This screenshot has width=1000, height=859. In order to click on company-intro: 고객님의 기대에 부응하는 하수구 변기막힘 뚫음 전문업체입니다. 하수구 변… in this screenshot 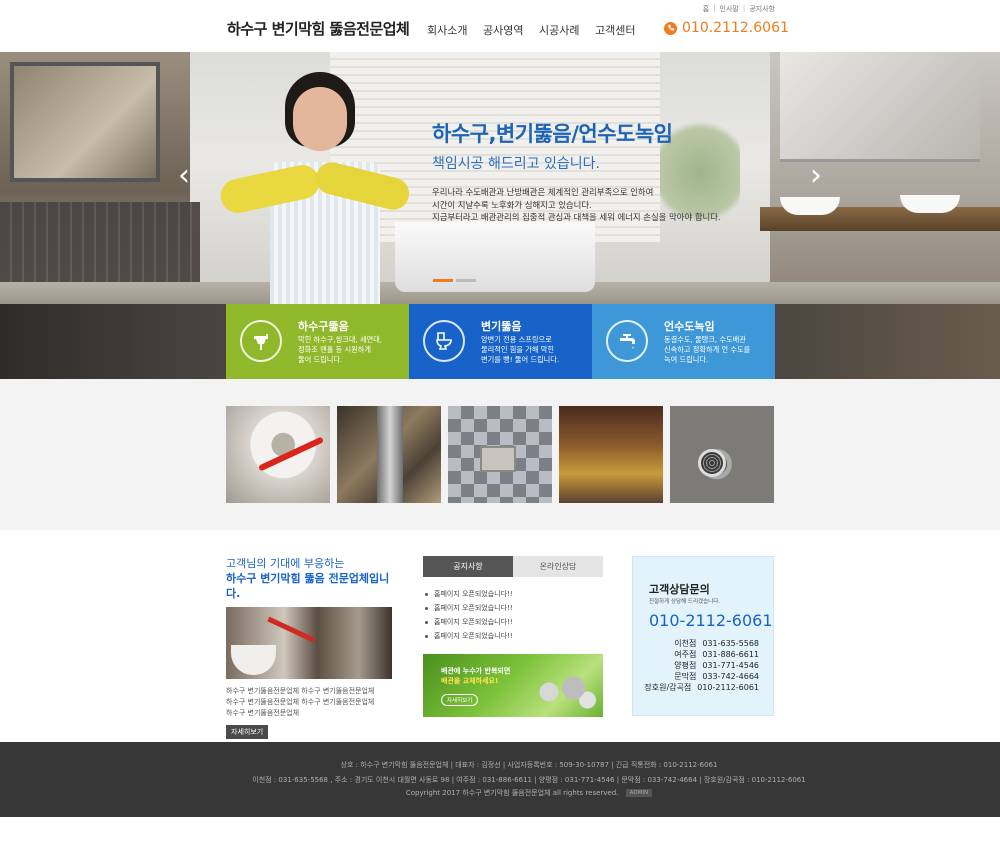, I will do `click(313, 647)`.